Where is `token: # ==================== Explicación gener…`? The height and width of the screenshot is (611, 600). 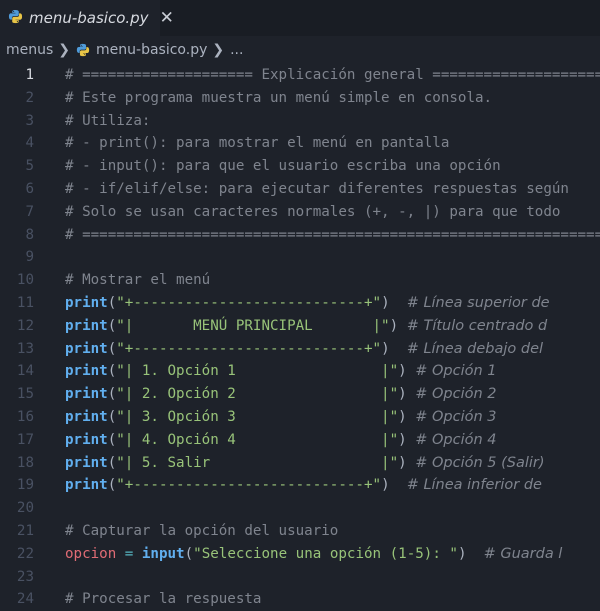 token: # ==================== Explicación gener… is located at coordinates (332, 75).